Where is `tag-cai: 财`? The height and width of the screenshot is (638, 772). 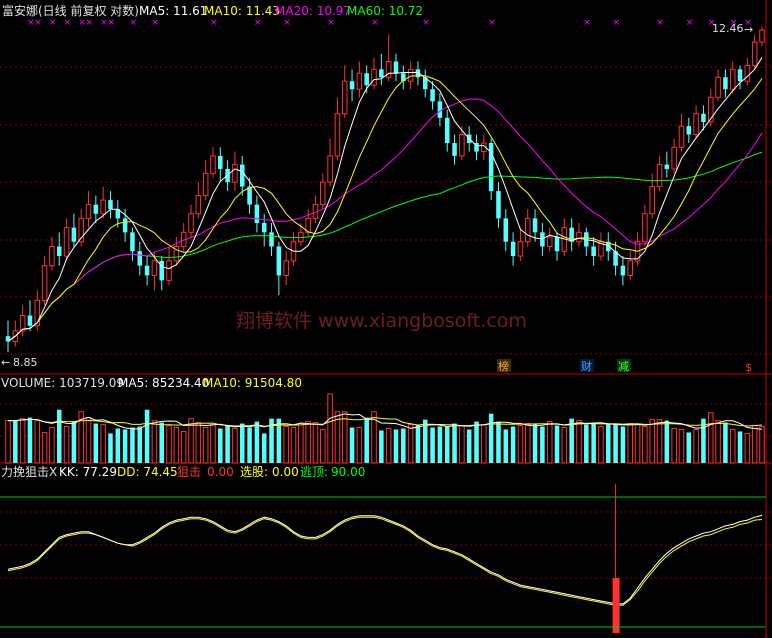
tag-cai: 财 is located at coordinates (586, 366).